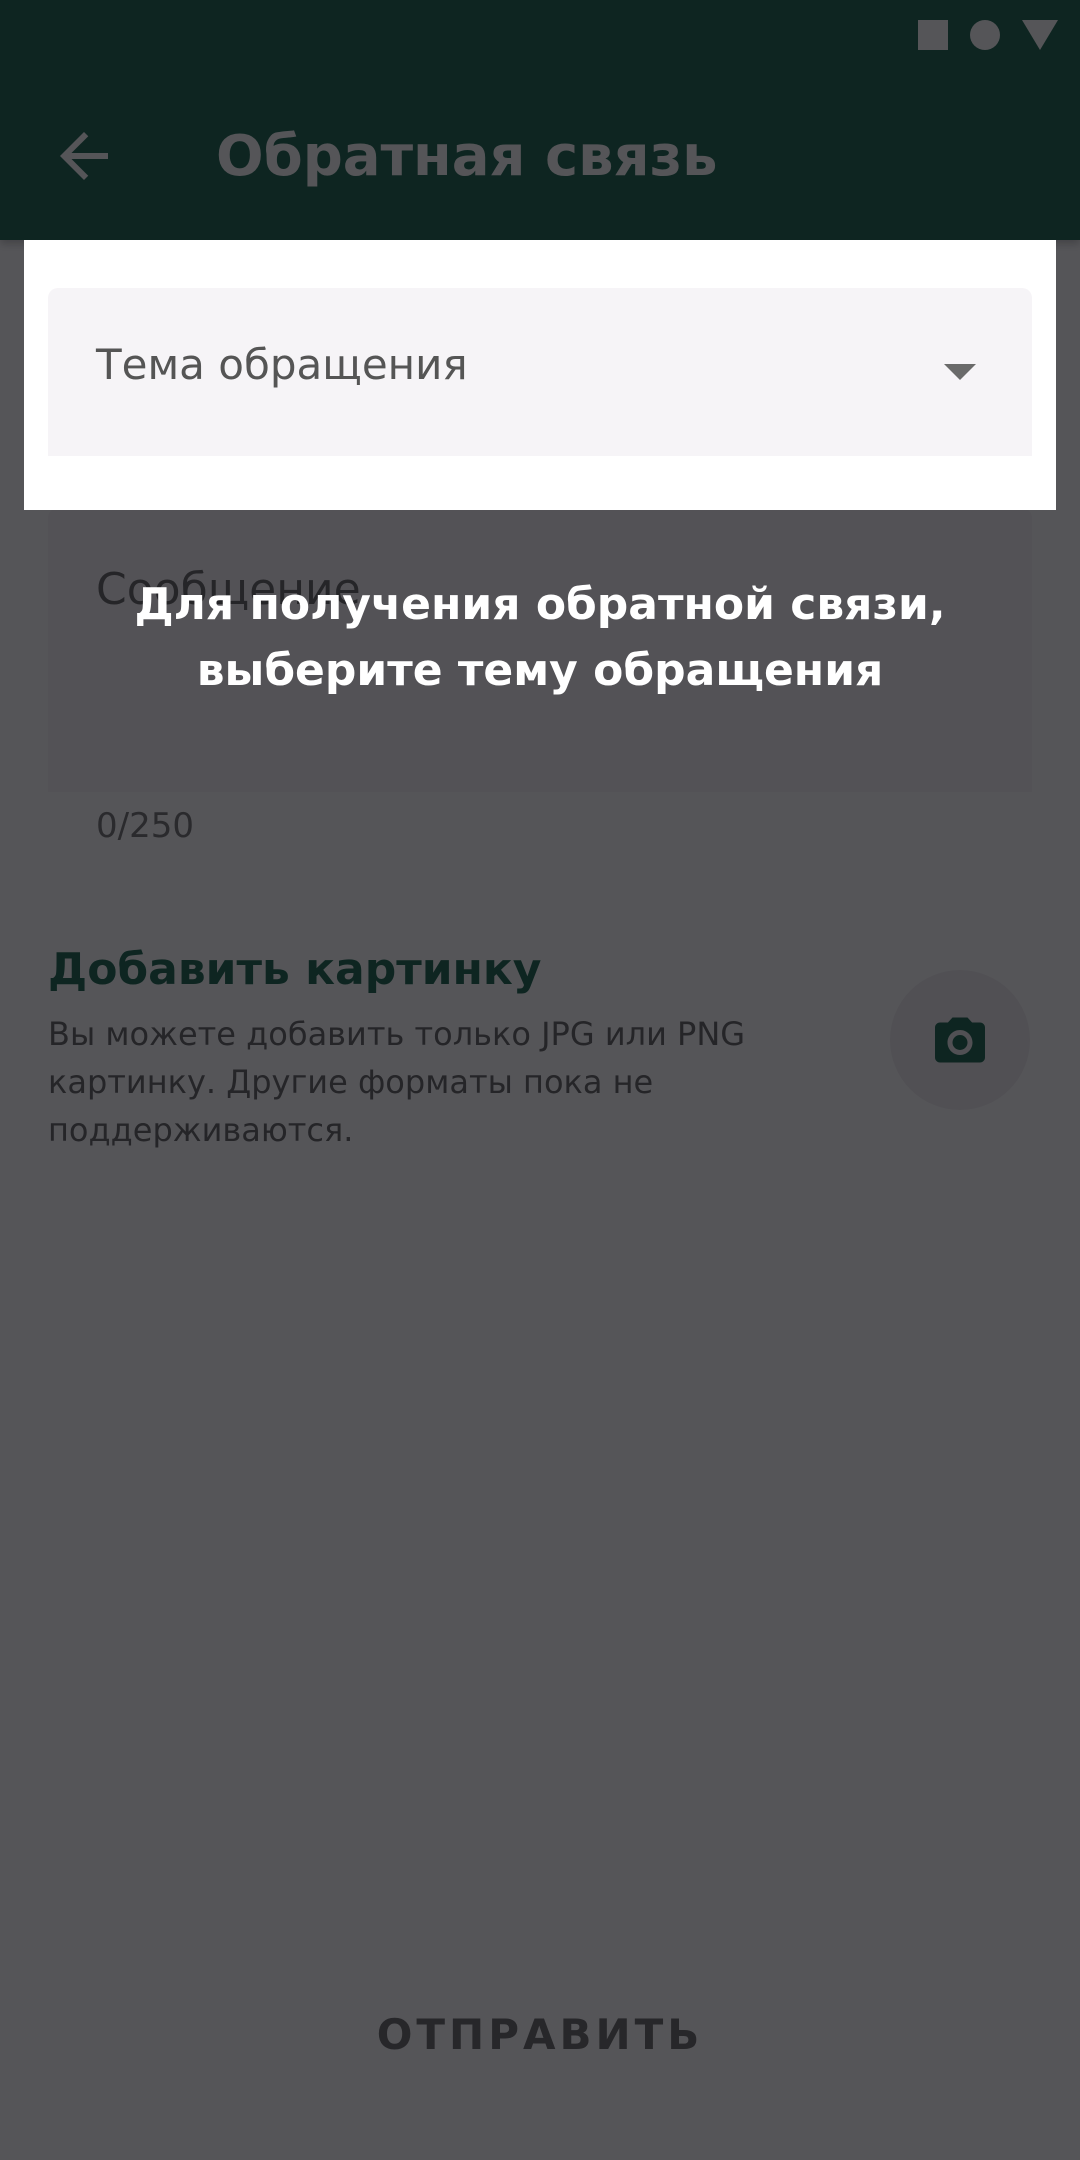 The image size is (1080, 2160). I want to click on square-icon, so click(933, 35).